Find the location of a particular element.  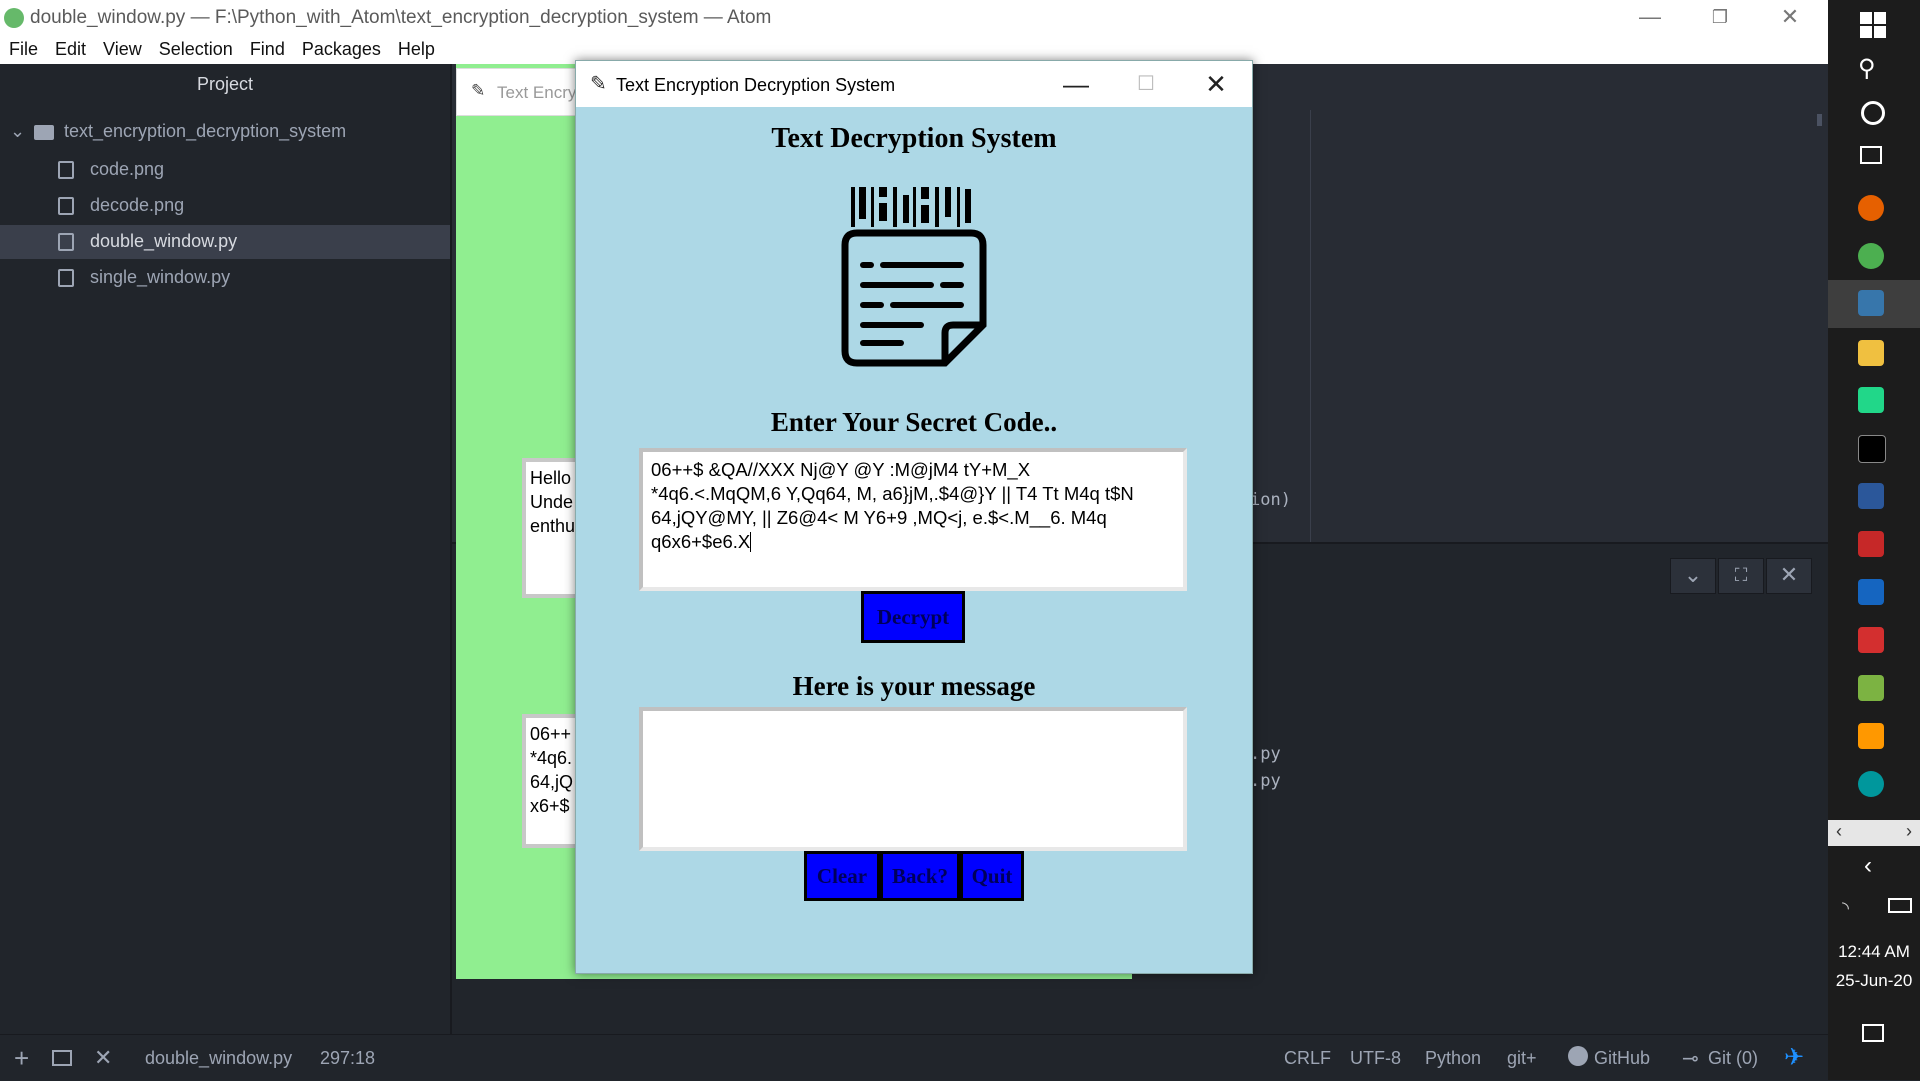

cortana-icon is located at coordinates (1873, 113).